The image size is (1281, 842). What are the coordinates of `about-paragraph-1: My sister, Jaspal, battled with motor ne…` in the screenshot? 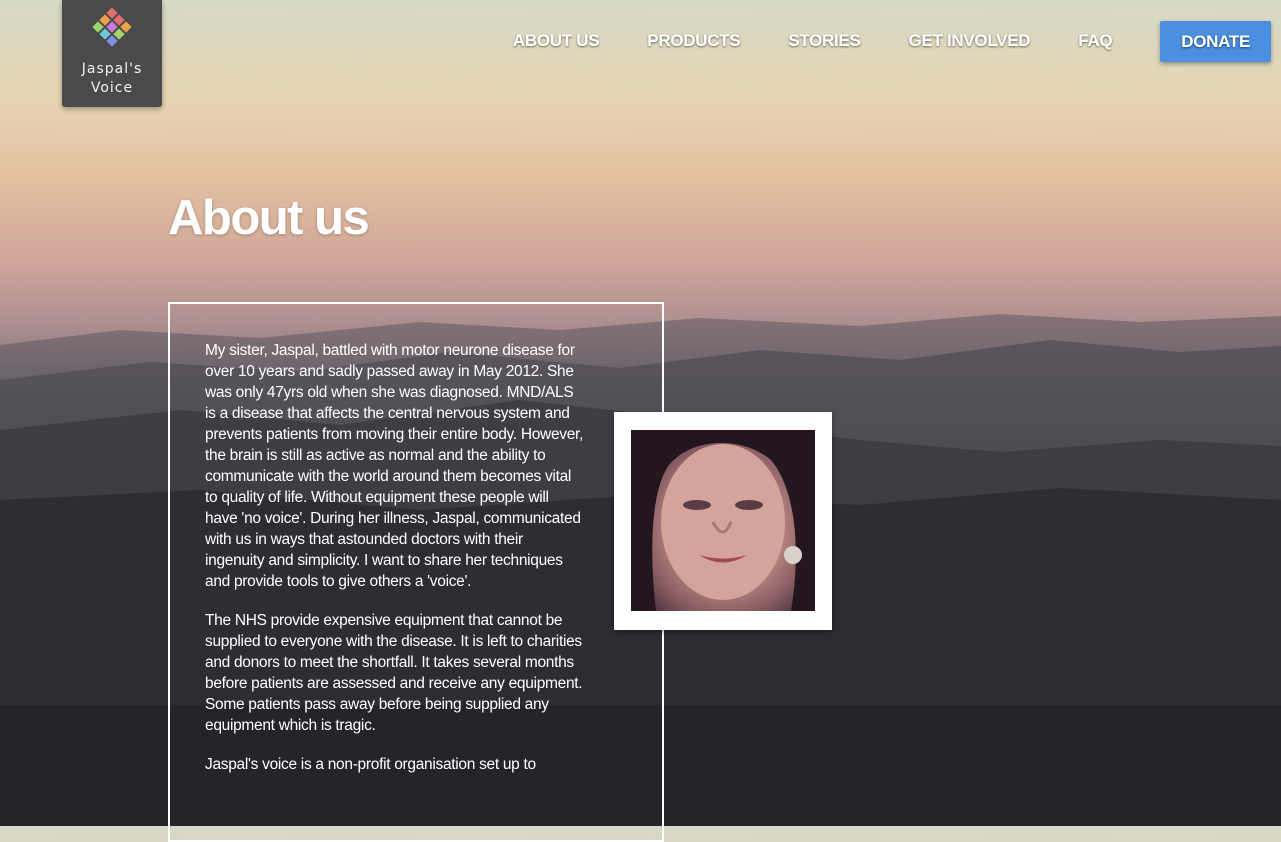 It's located at (394, 466).